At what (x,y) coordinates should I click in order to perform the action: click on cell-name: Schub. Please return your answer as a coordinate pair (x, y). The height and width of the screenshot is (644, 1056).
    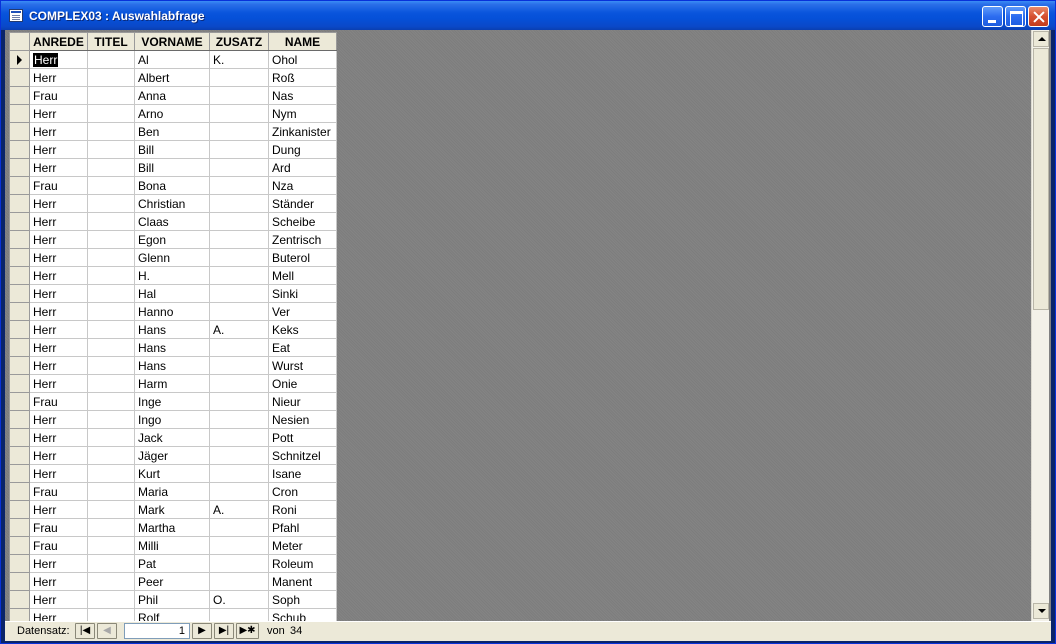
    Looking at the image, I should click on (302, 614).